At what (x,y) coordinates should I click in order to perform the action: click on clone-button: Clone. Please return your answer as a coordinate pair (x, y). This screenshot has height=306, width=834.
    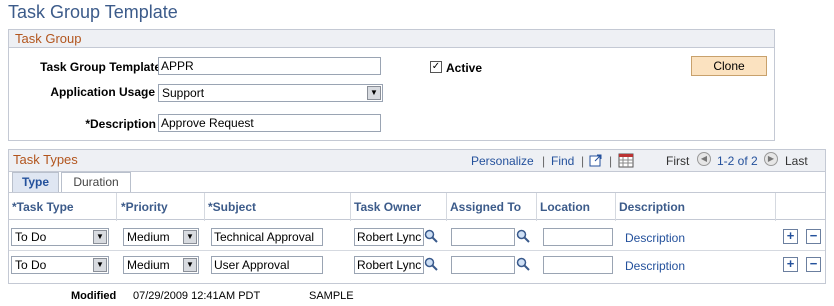
    Looking at the image, I should click on (729, 66).